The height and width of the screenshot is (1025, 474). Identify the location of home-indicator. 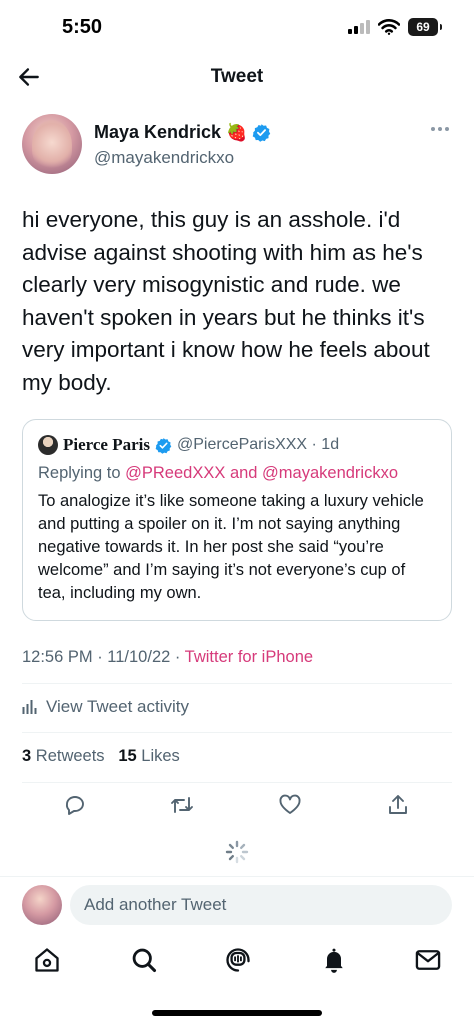
(237, 1013).